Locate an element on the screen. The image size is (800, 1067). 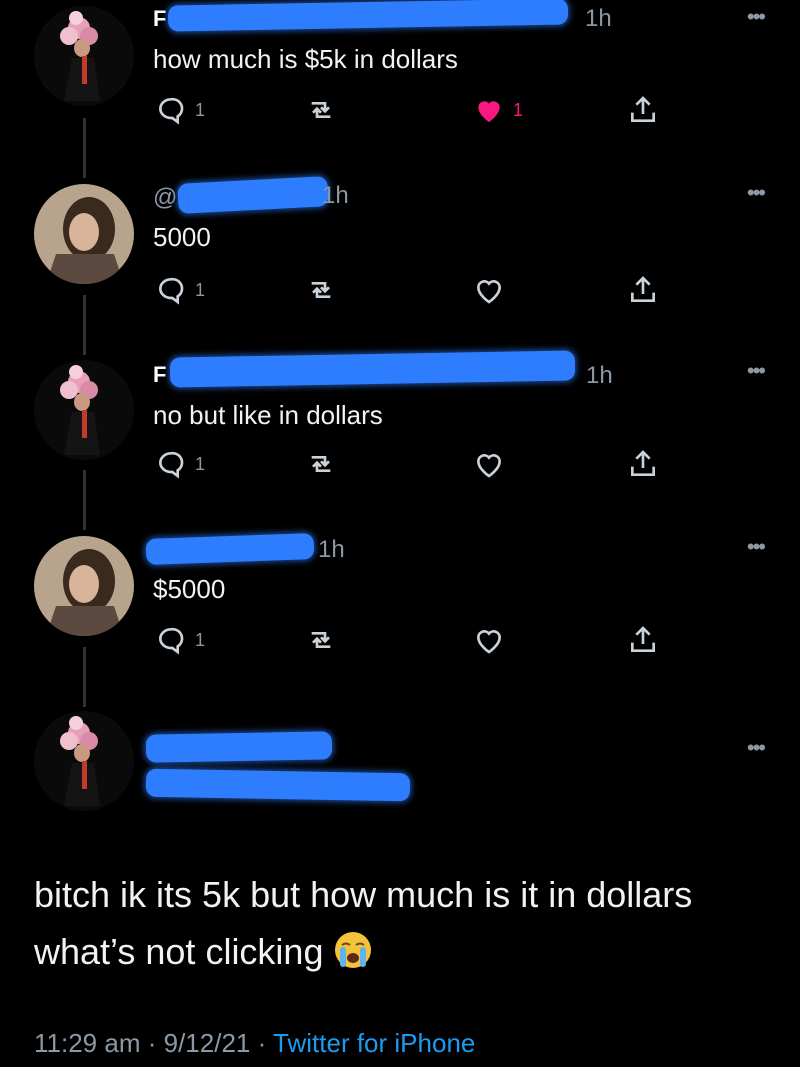
heart-filled-icon is located at coordinates (489, 111).